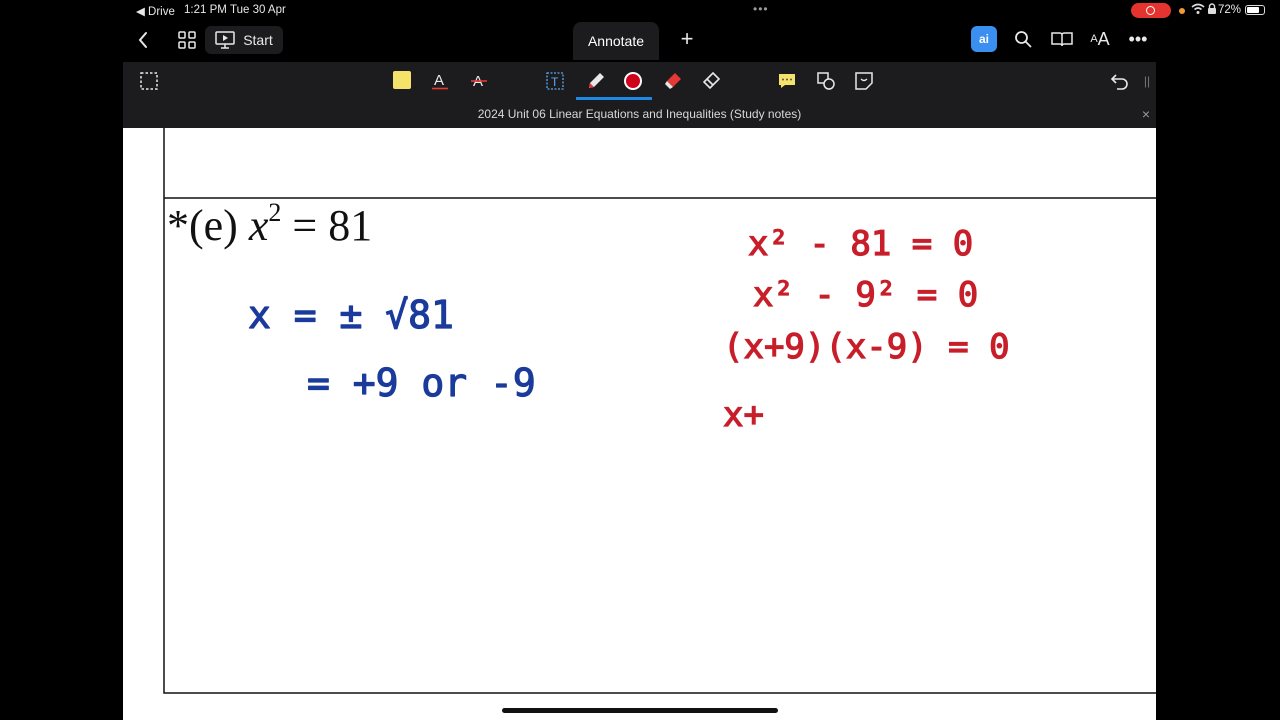  Describe the element at coordinates (149, 81) in the screenshot. I see `lasso-select-icon` at that location.